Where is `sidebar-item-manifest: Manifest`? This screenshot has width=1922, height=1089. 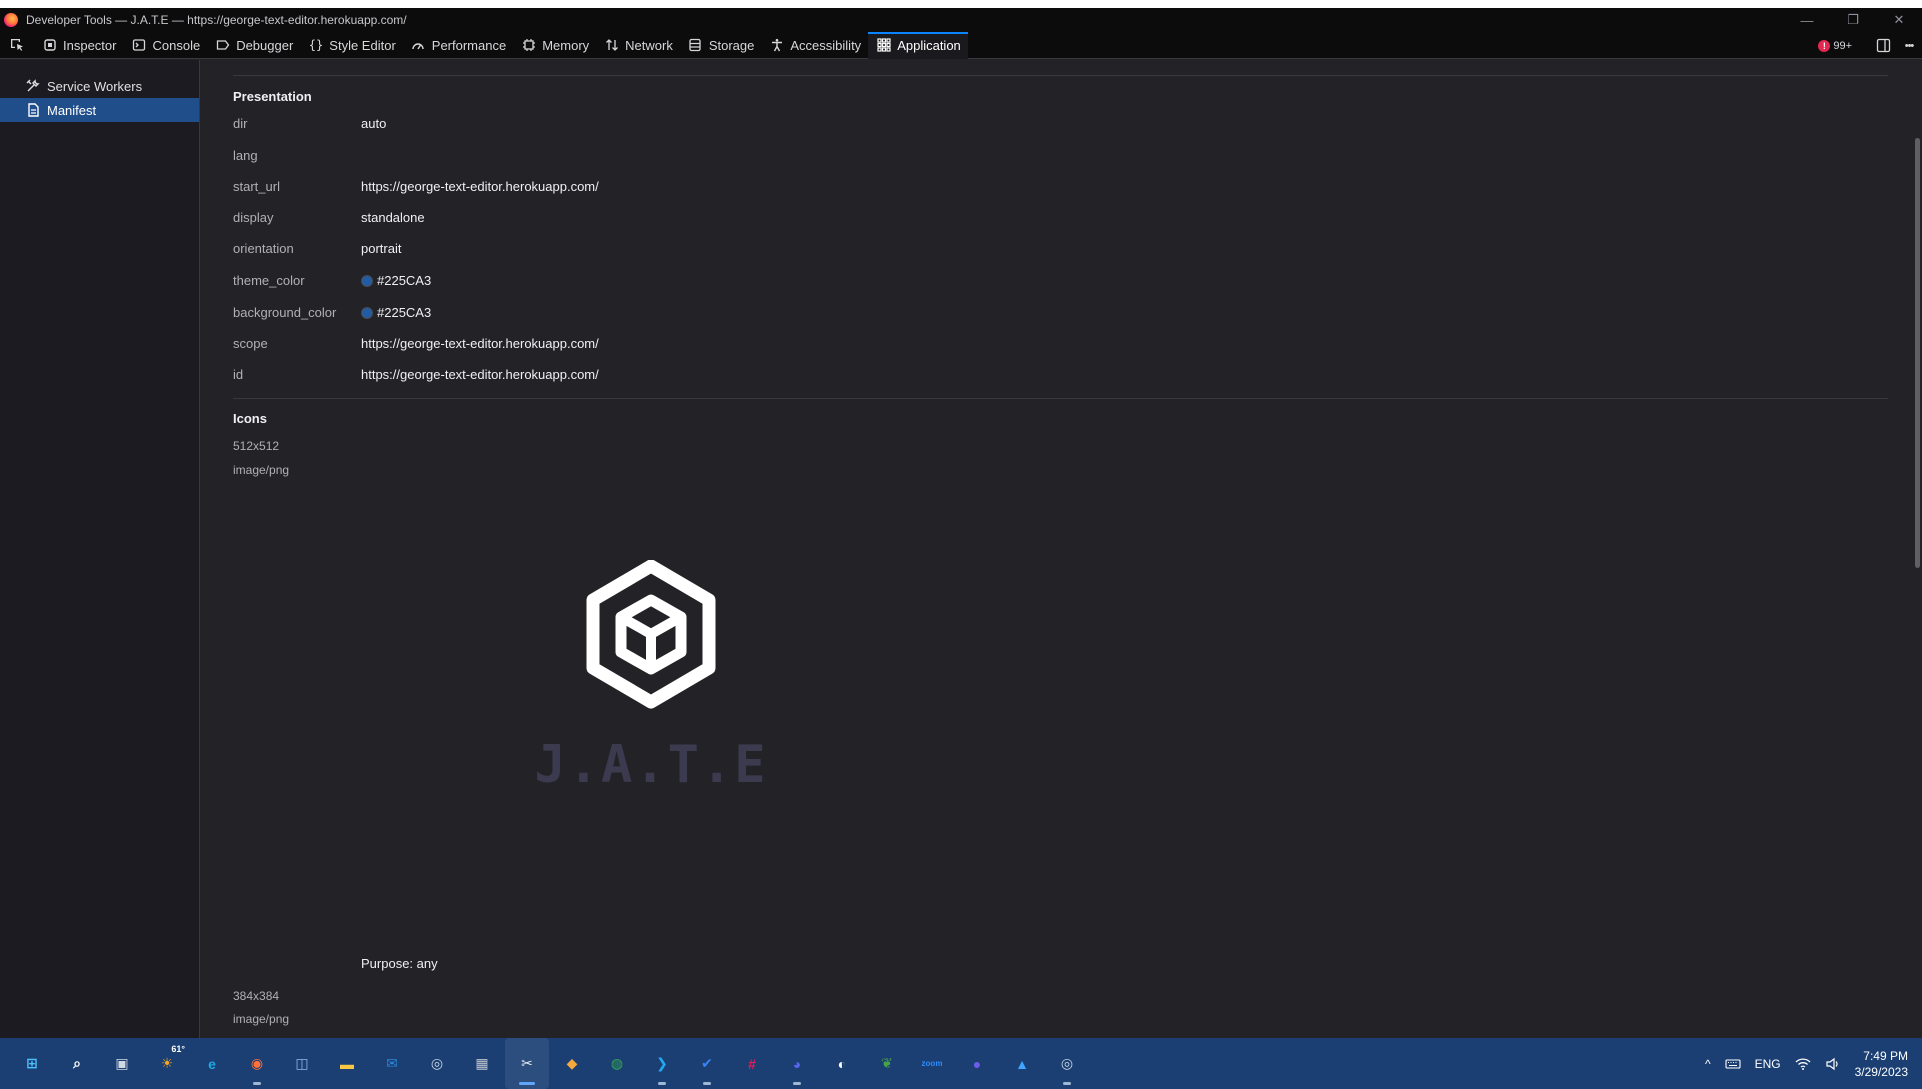
sidebar-item-manifest: Manifest is located at coordinates (99, 110).